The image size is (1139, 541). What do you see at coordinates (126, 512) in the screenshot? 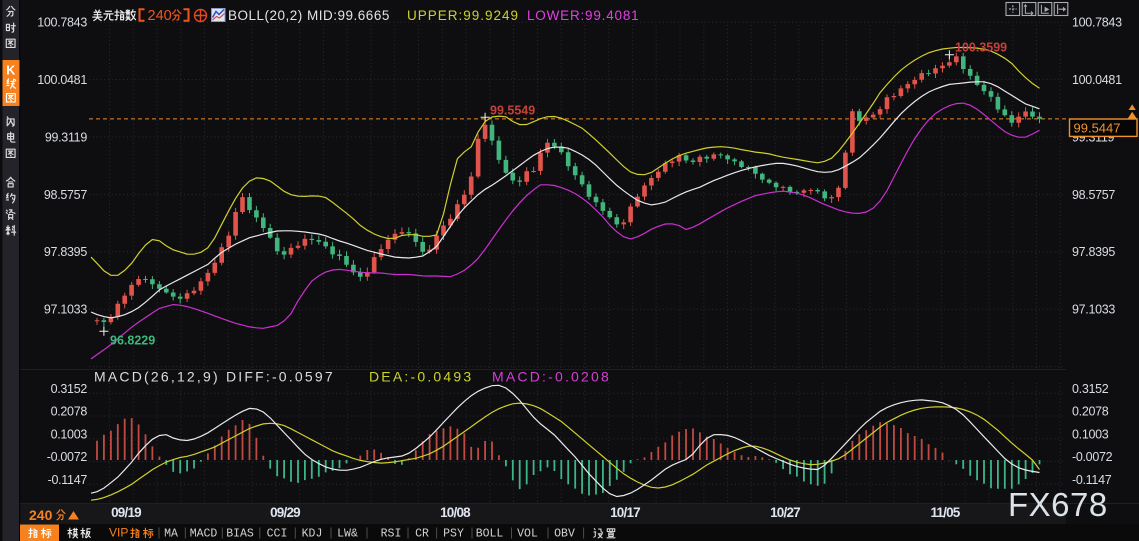
I see `svg-text: 09/19` at bounding box center [126, 512].